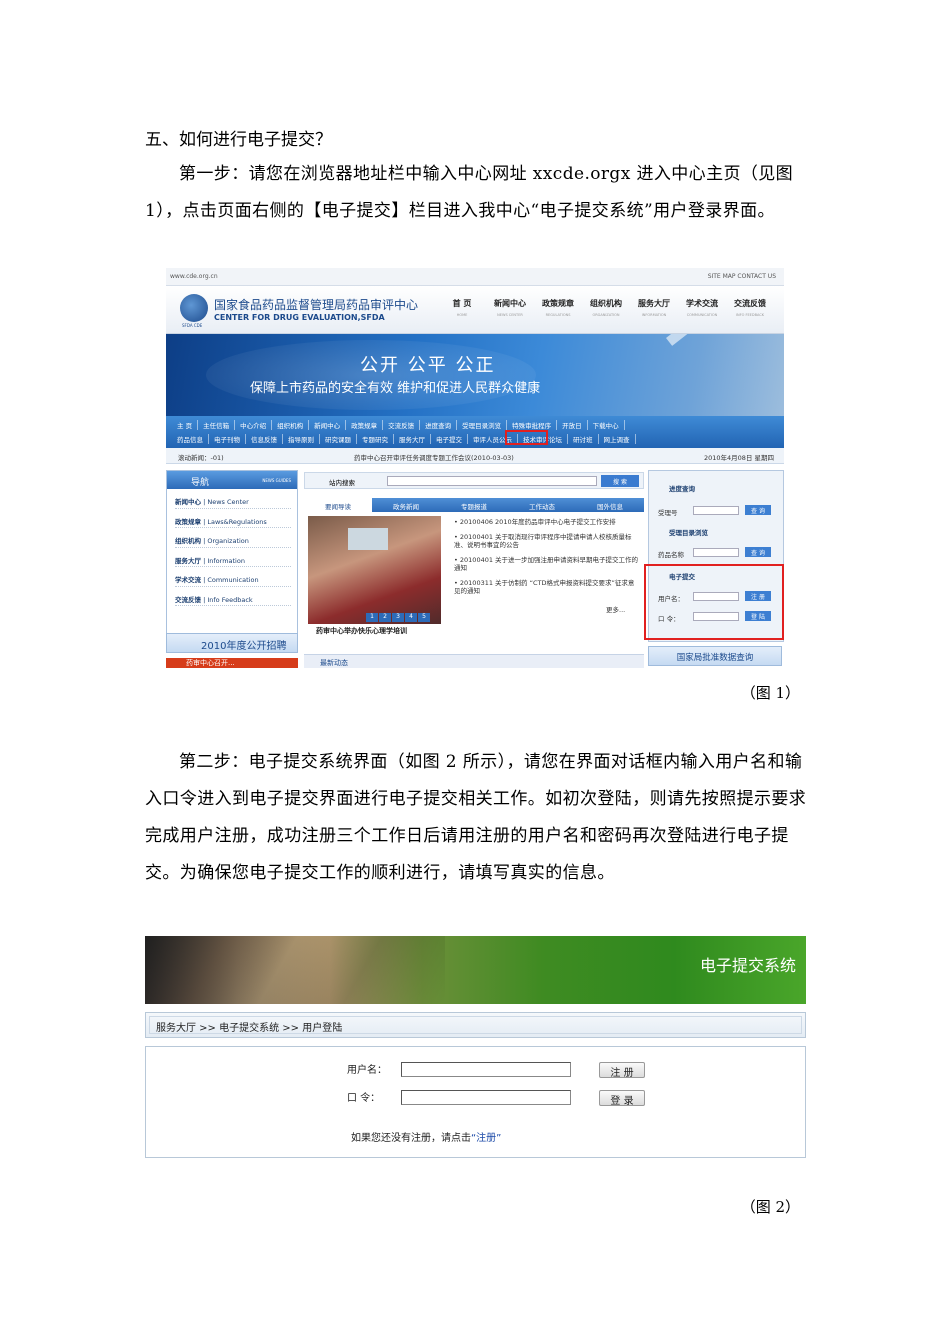  What do you see at coordinates (375, 439) in the screenshot?
I see `menu-item: 专题研究` at bounding box center [375, 439].